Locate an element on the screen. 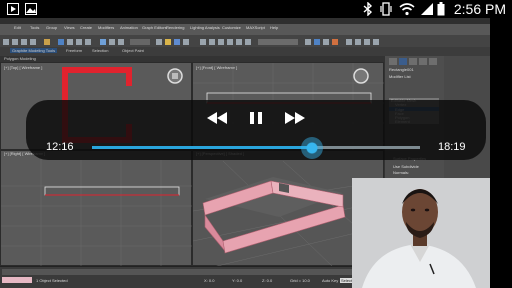 The image size is (512, 288). z-coord: Z: 0.0 is located at coordinates (267, 280).